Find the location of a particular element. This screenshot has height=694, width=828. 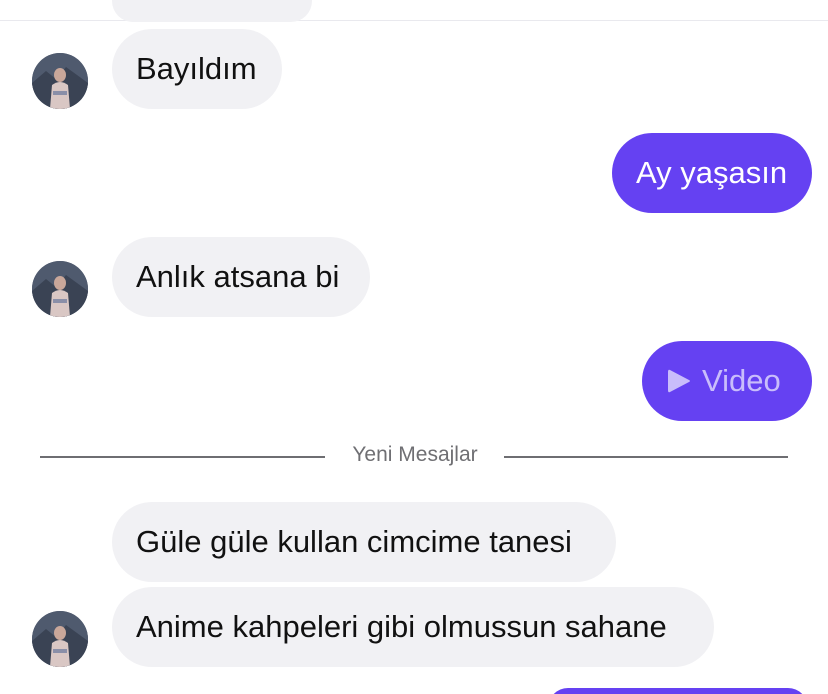

message-bubble-incoming: Güle güle kullan cimcime tanesi is located at coordinates (364, 542).